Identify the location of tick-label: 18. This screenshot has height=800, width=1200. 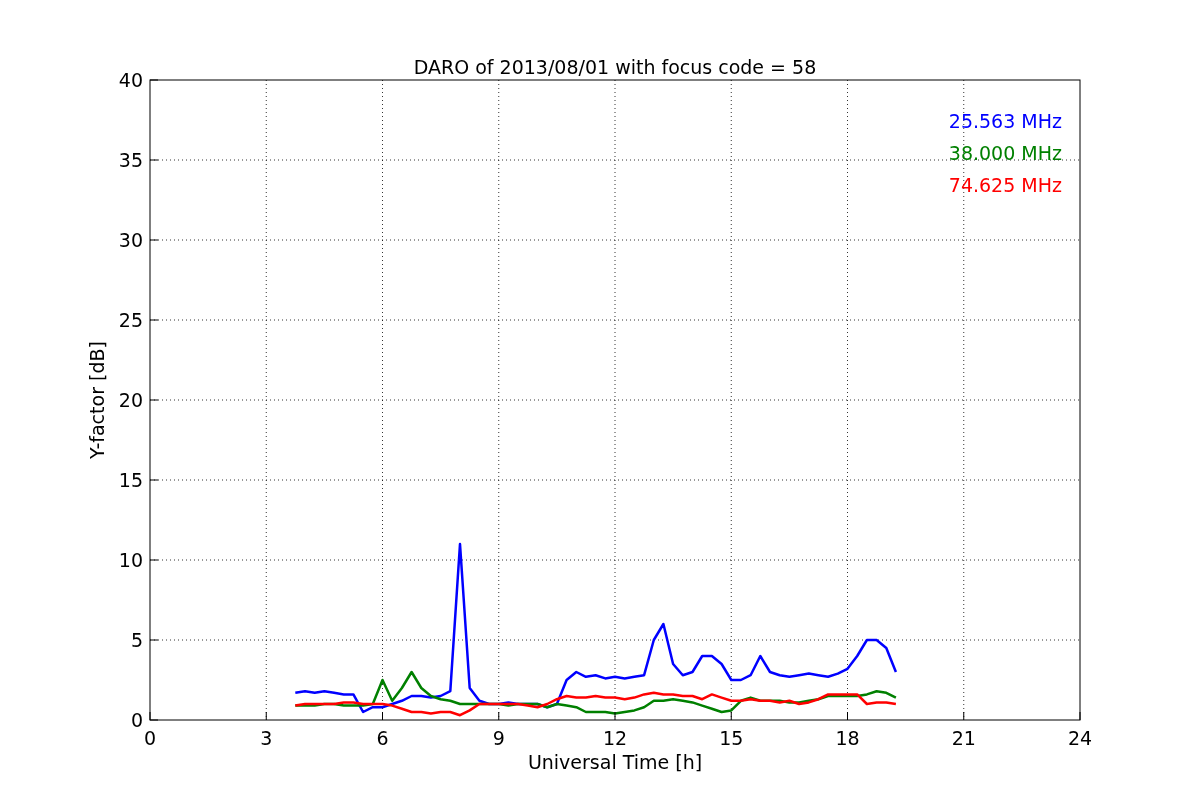
(847, 738).